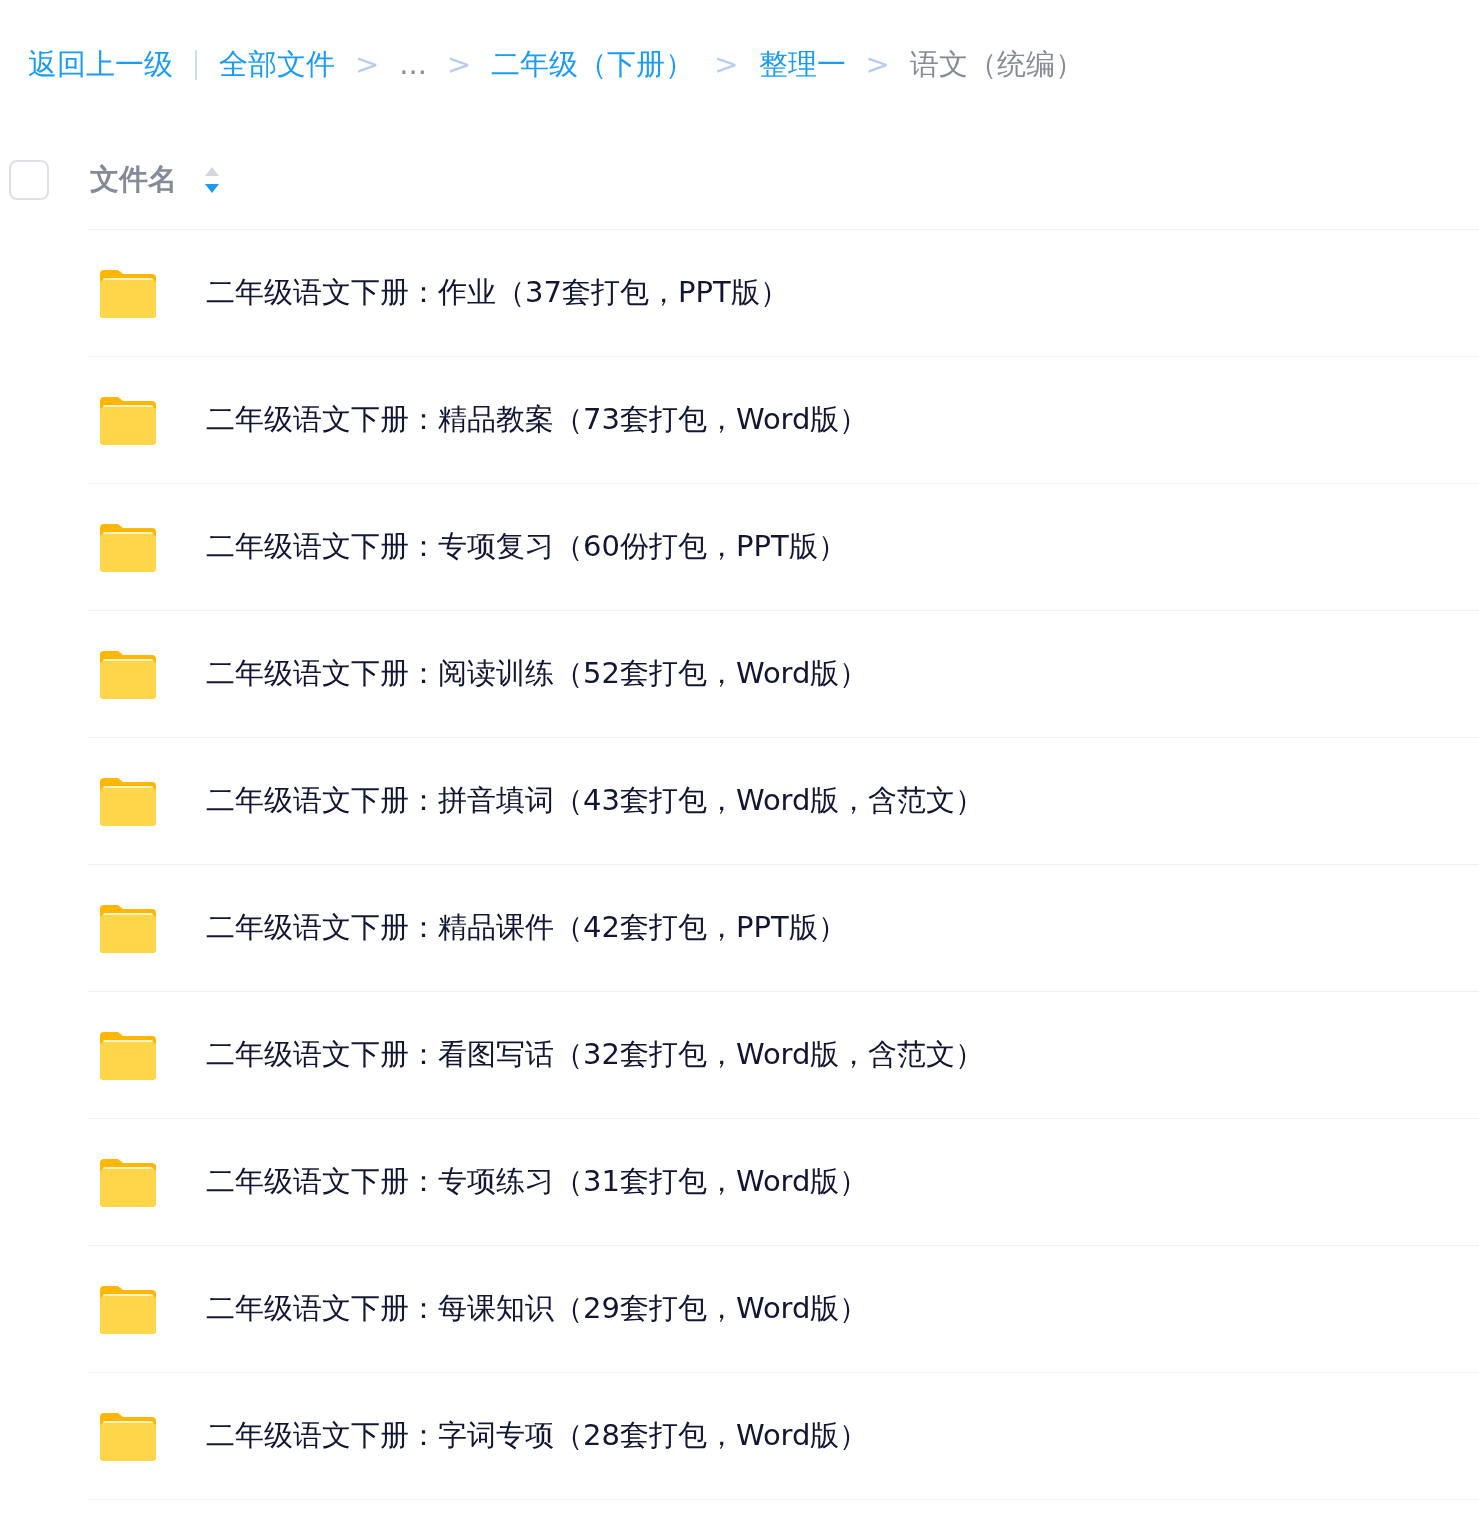  What do you see at coordinates (29, 179) in the screenshot?
I see `select-all-checkbox` at bounding box center [29, 179].